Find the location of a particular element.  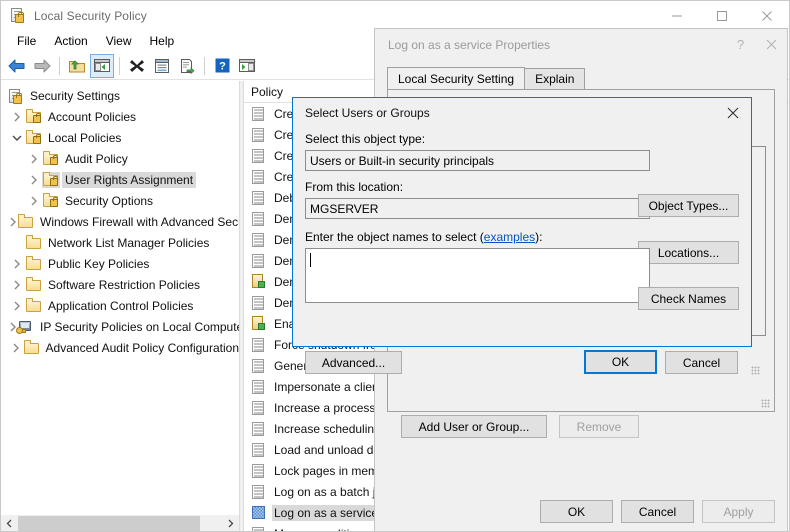

close-icon is located at coordinates (733, 113).